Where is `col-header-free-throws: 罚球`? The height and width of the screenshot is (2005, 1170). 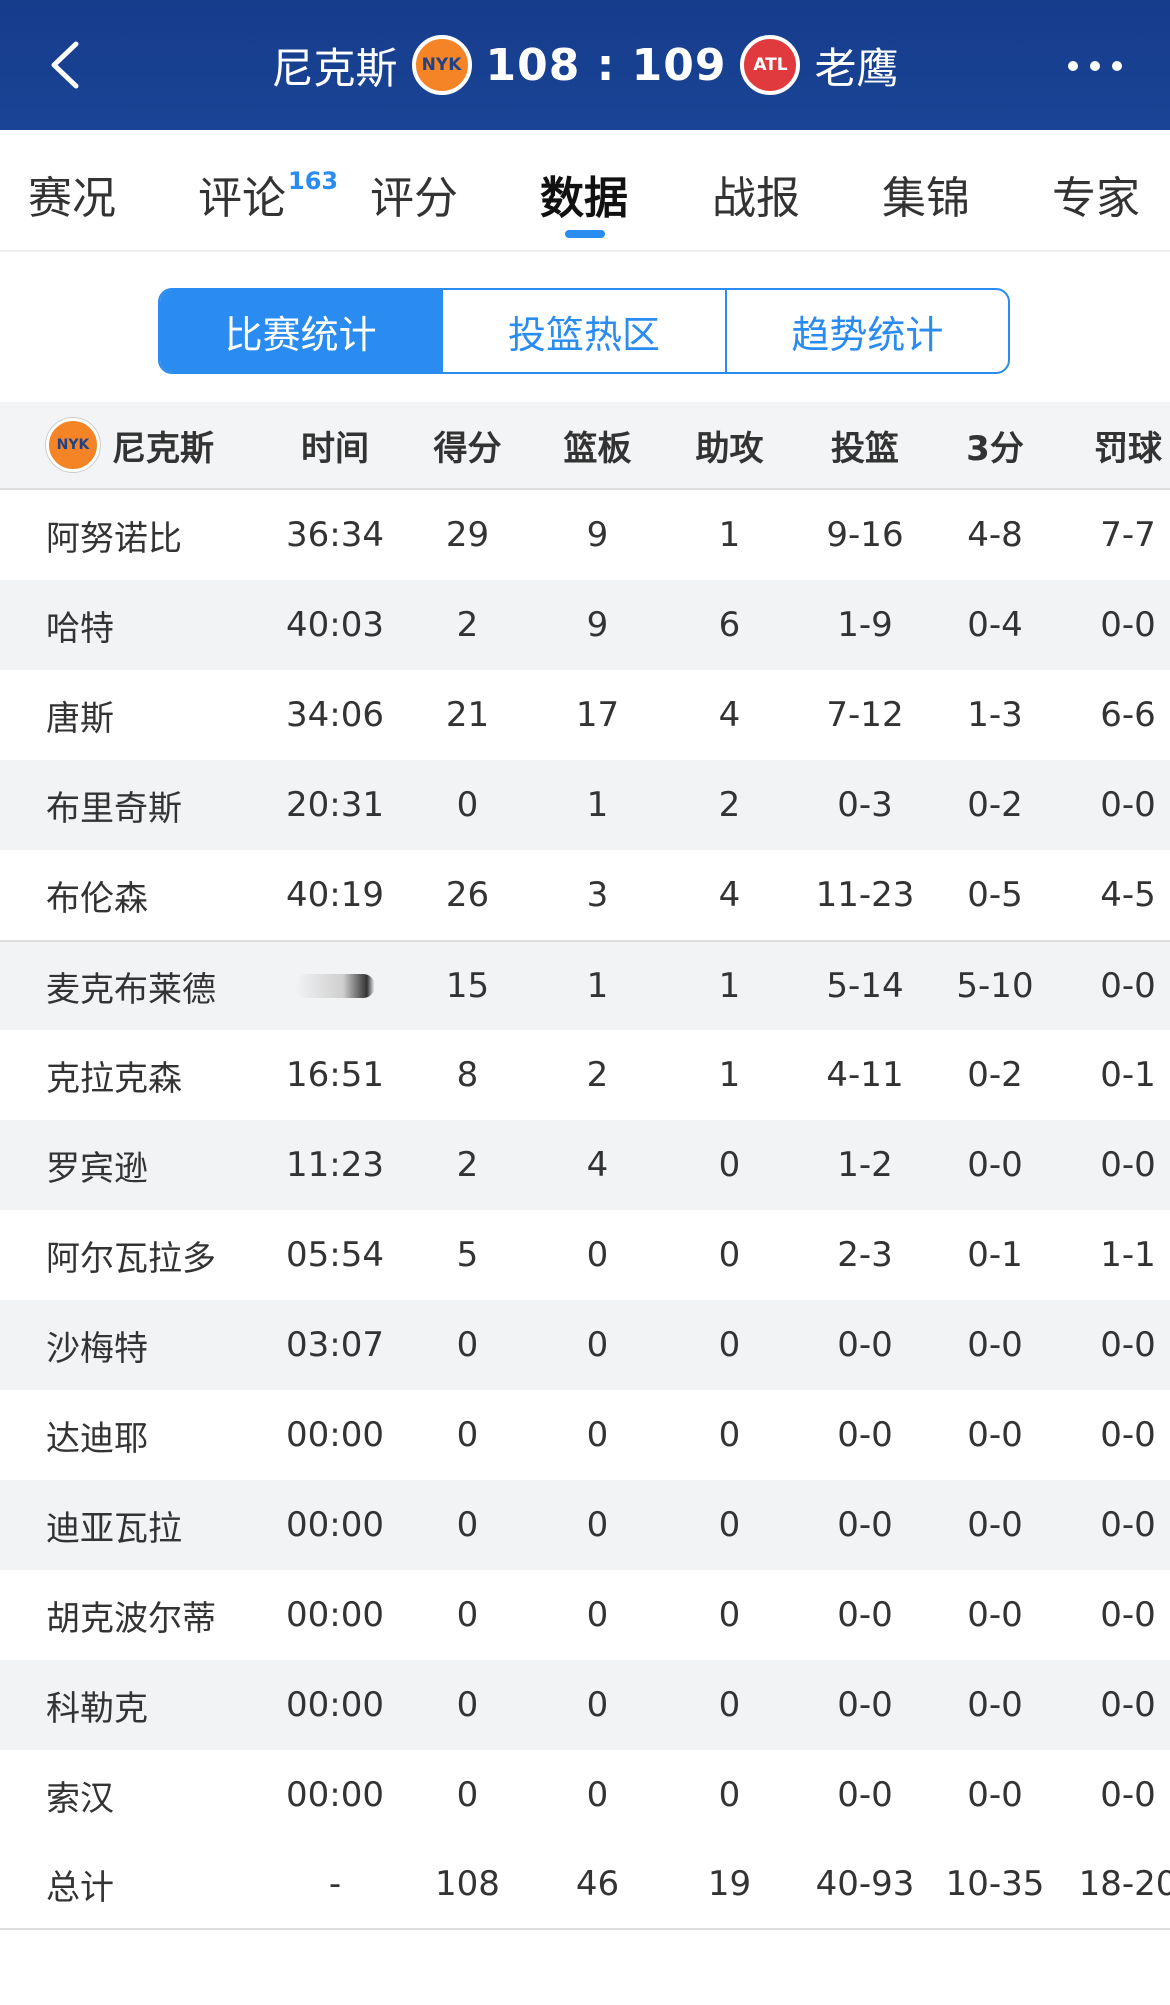 col-header-free-throws: 罚球 is located at coordinates (1128, 448).